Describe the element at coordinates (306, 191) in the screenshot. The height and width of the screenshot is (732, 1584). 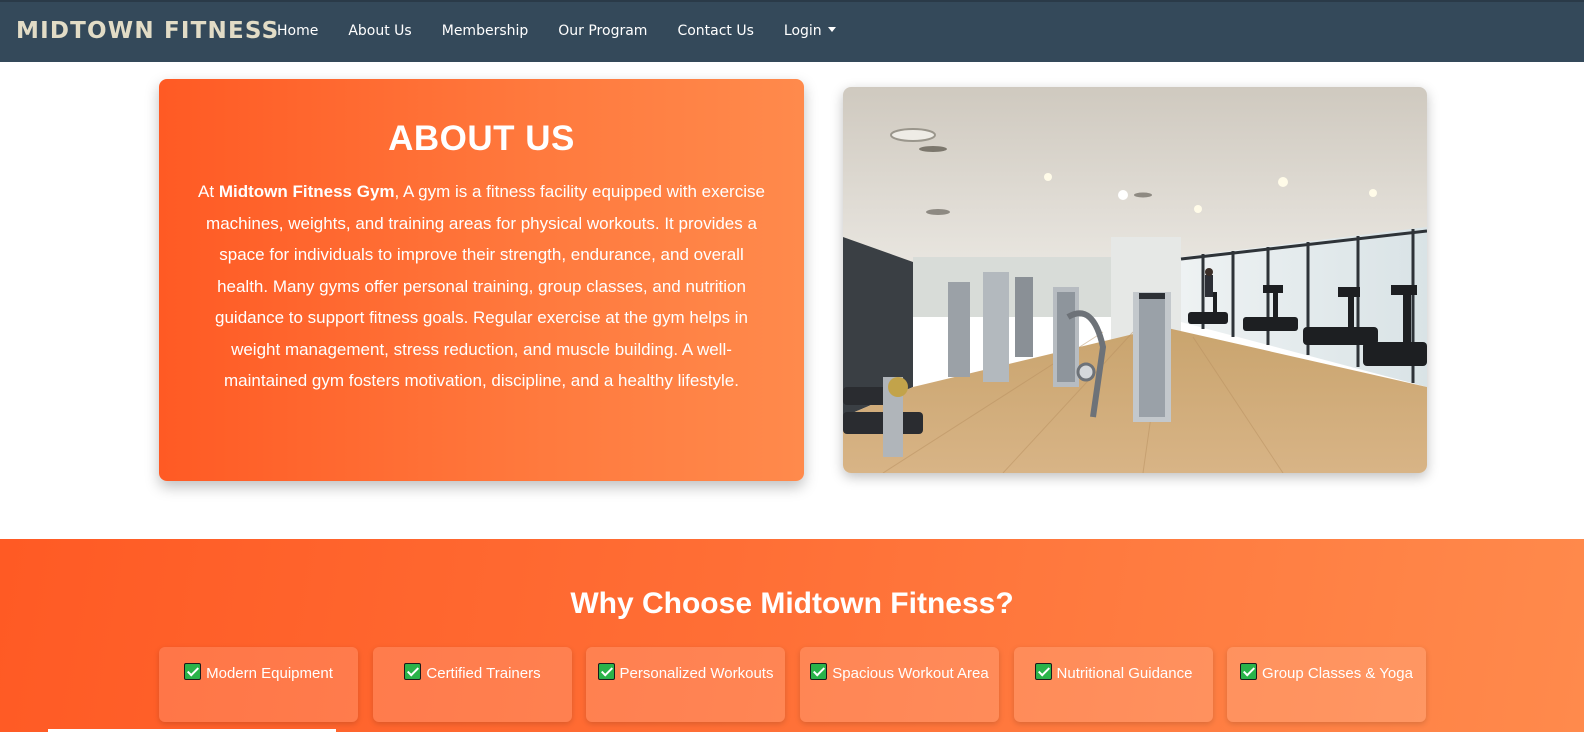
I see `about-brand-name: Midtown Fitness Gym` at that location.